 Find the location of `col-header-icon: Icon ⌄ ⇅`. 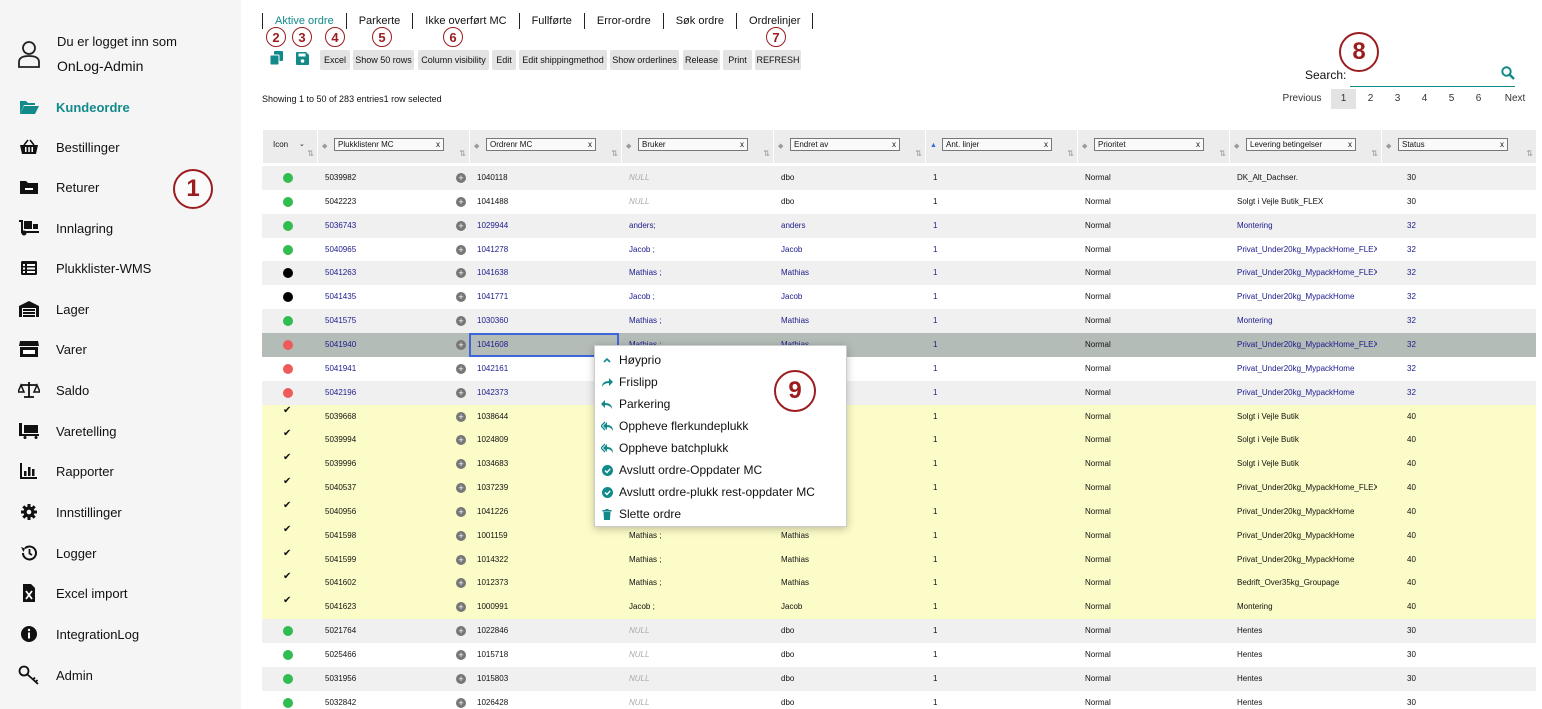

col-header-icon: Icon ⌄ ⇅ is located at coordinates (289, 146).